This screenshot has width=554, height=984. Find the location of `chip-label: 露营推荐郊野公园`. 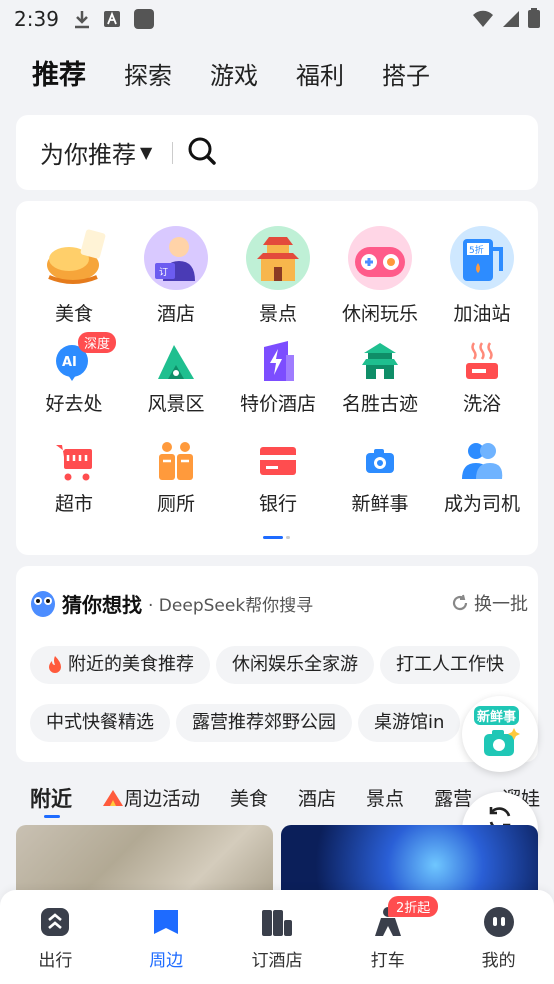

chip-label: 露营推荐郊野公园 is located at coordinates (264, 722).